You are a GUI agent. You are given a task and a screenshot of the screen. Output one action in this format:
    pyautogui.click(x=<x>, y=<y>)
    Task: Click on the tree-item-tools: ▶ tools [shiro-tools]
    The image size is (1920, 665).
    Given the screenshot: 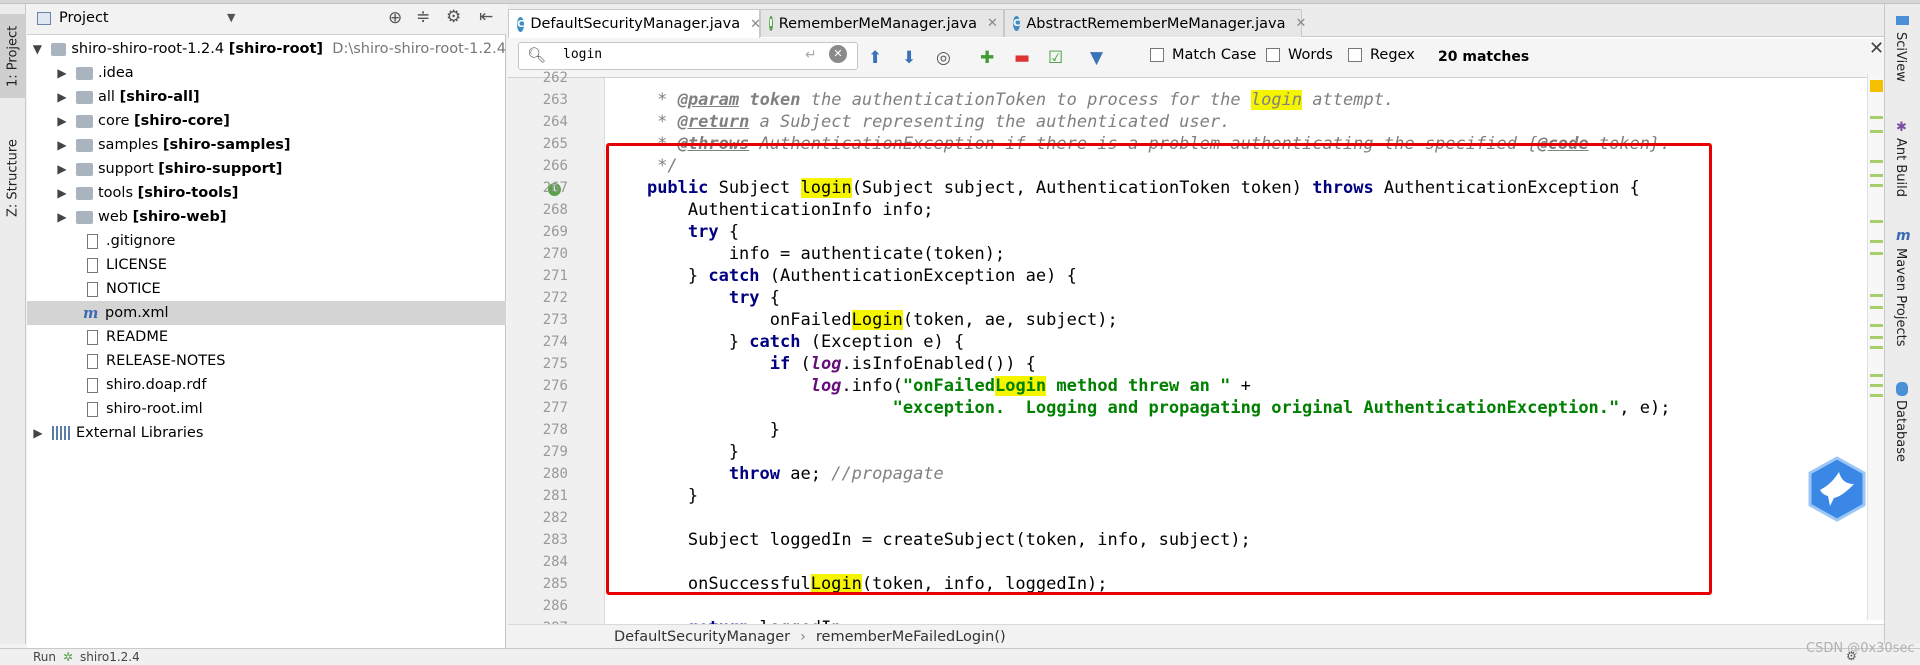 What is the action you would take?
    pyautogui.click(x=266, y=193)
    